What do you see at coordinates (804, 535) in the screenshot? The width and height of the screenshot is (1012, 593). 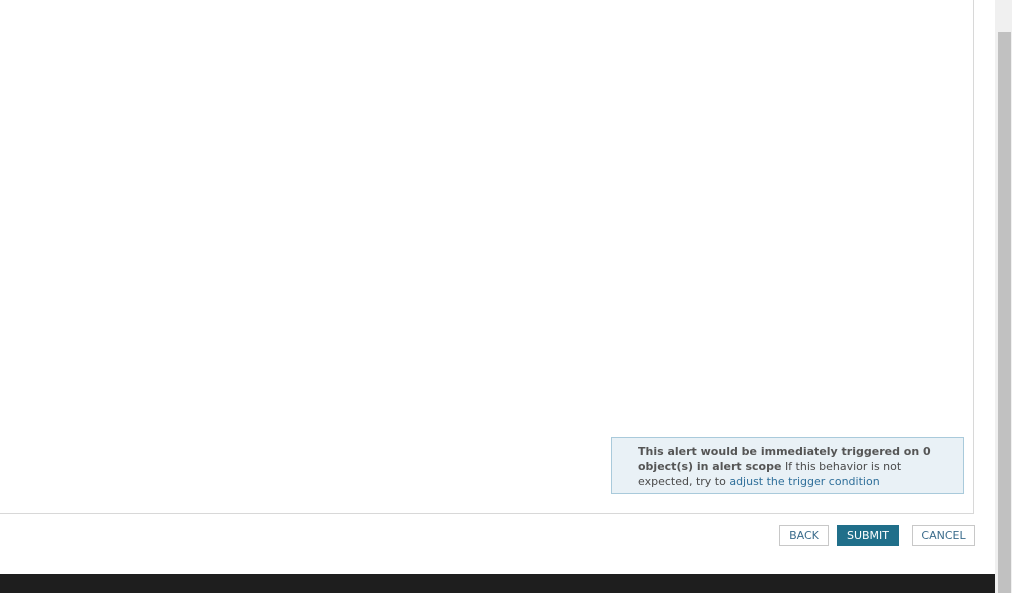 I see `back-button: BACK` at bounding box center [804, 535].